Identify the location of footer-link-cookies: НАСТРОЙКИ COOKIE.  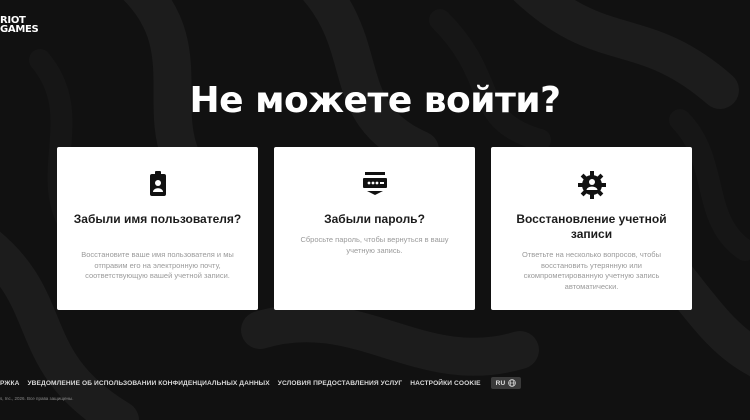
(445, 383).